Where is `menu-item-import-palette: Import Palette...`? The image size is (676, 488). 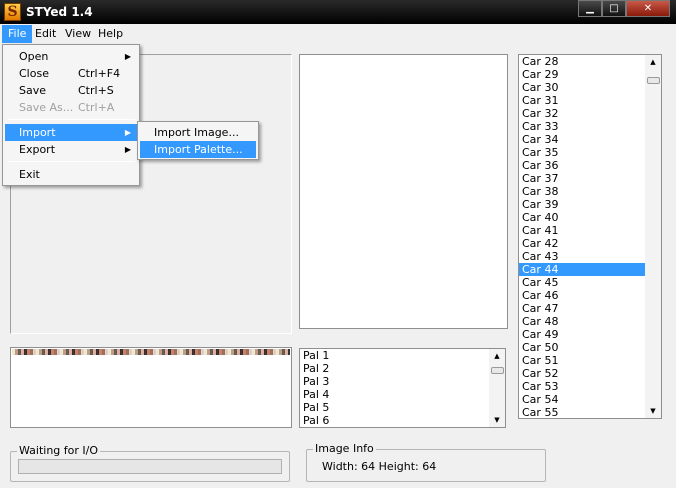 menu-item-import-palette: Import Palette... is located at coordinates (198, 149).